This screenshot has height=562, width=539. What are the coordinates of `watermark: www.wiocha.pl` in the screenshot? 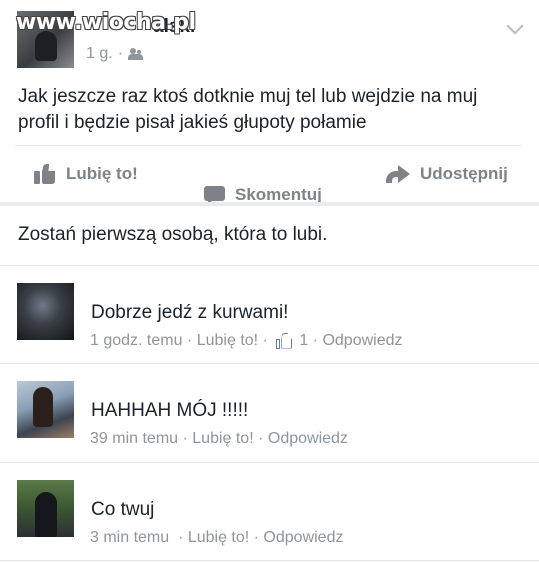 It's located at (106, 22).